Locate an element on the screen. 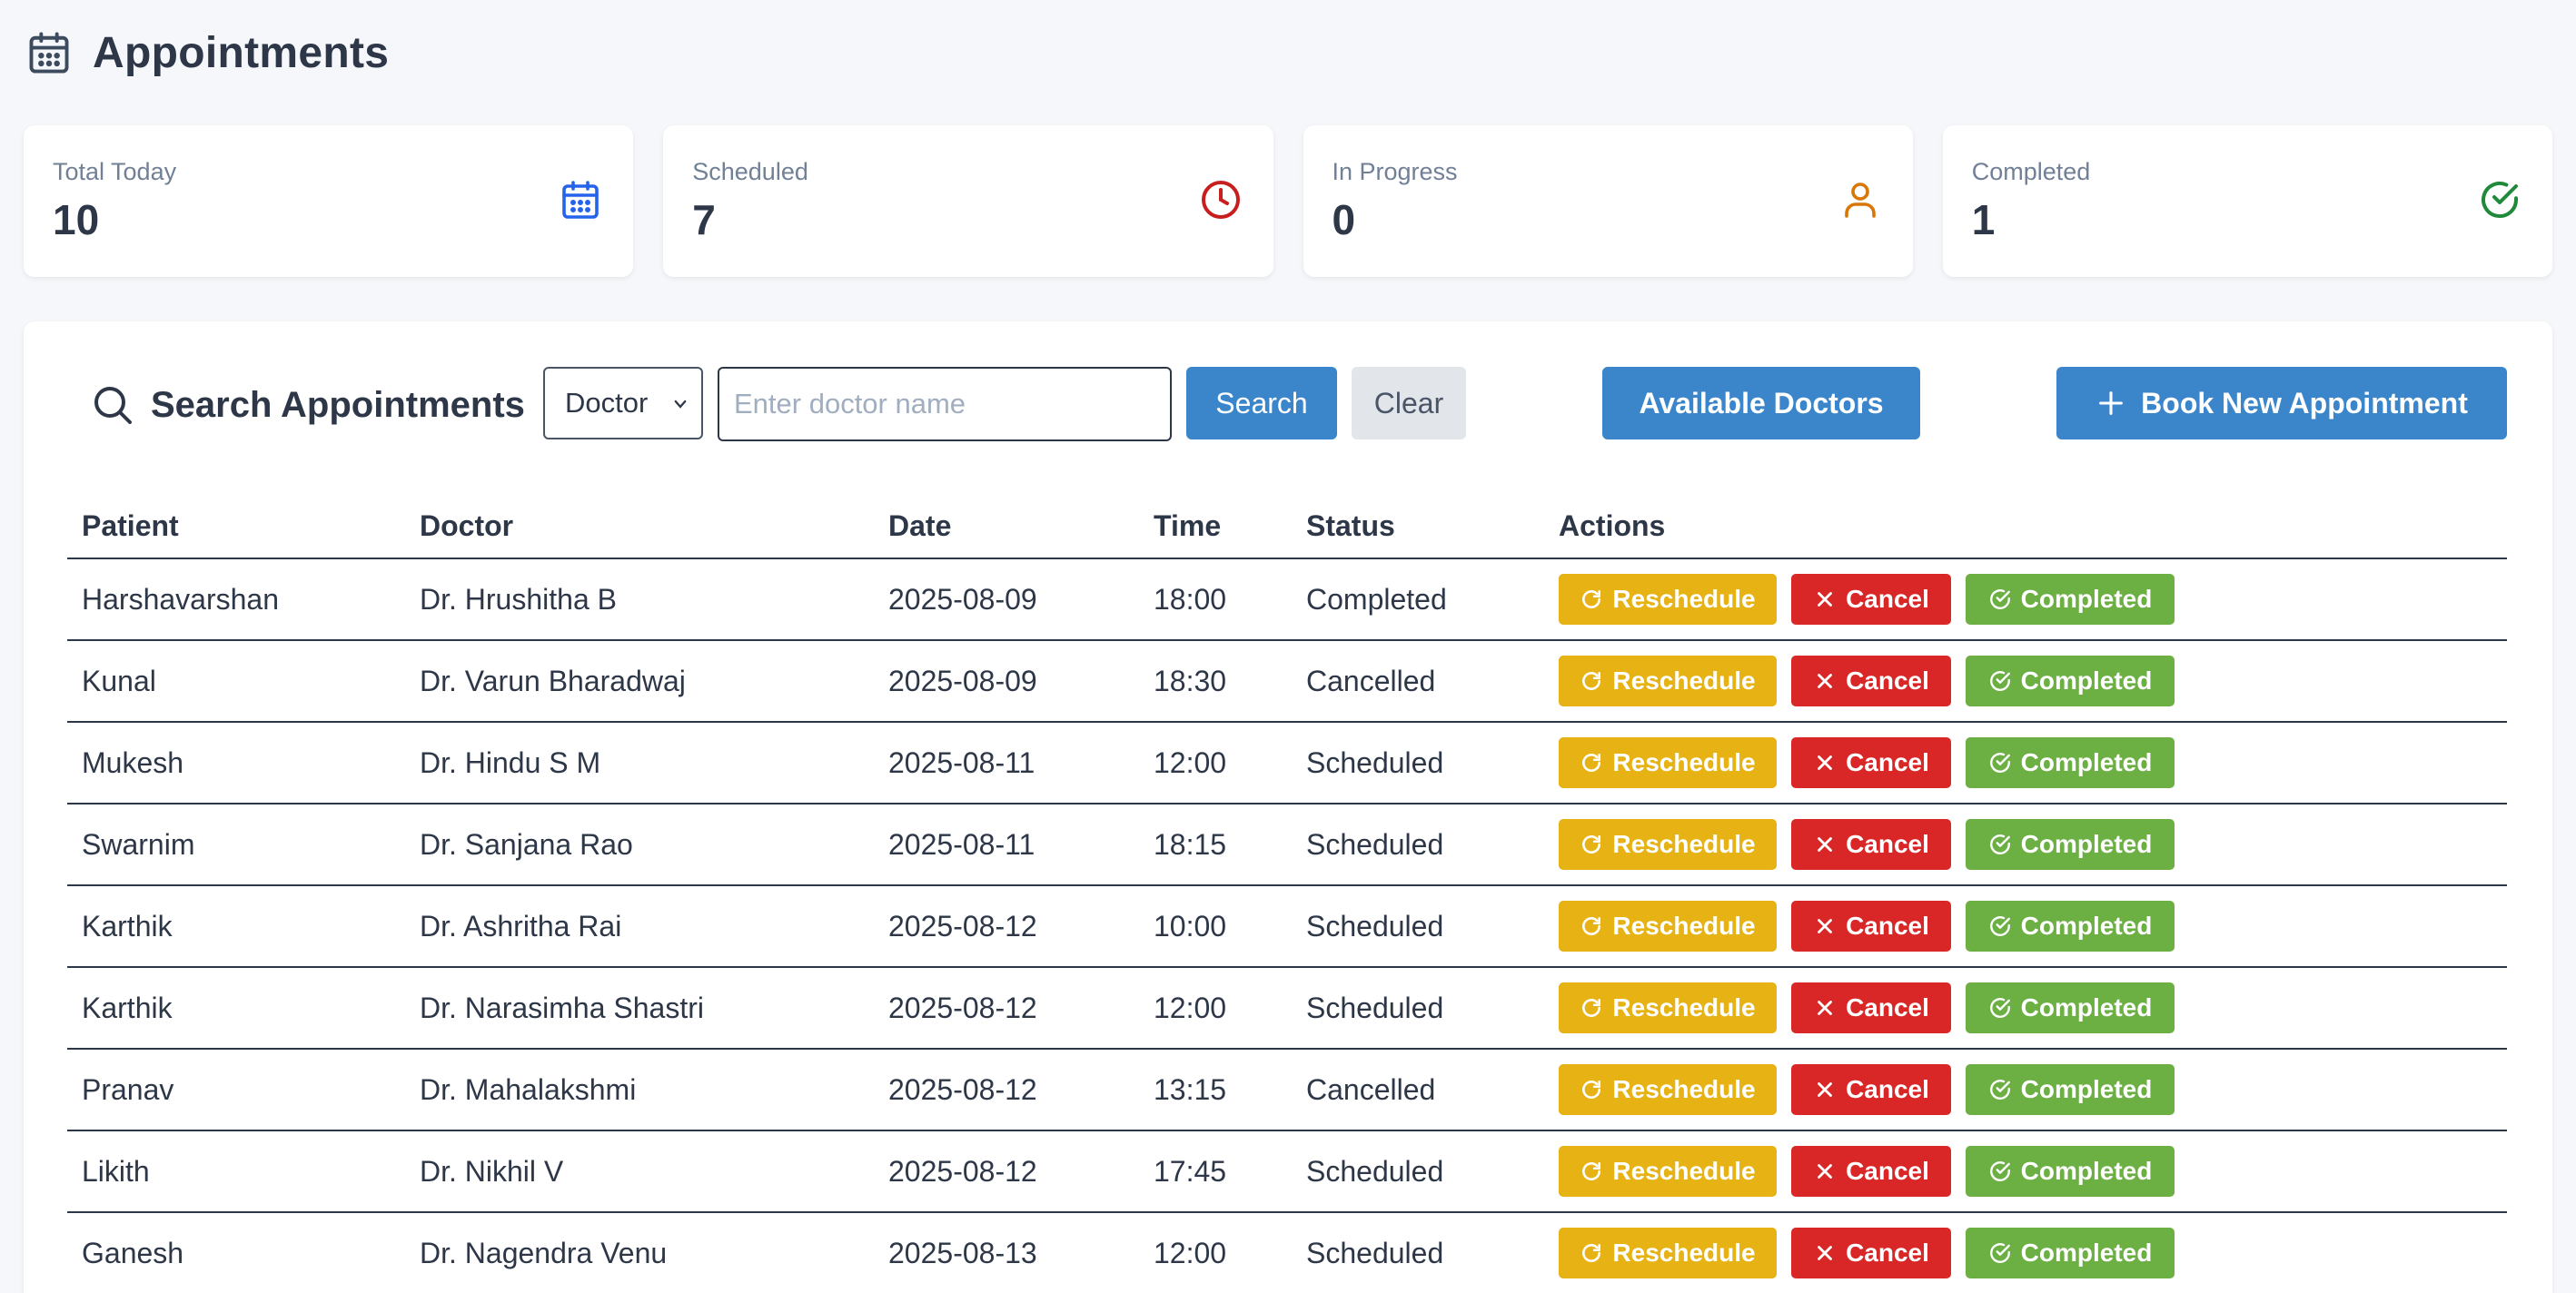  book-new-appointment-button: Book New Appointment is located at coordinates (2281, 403).